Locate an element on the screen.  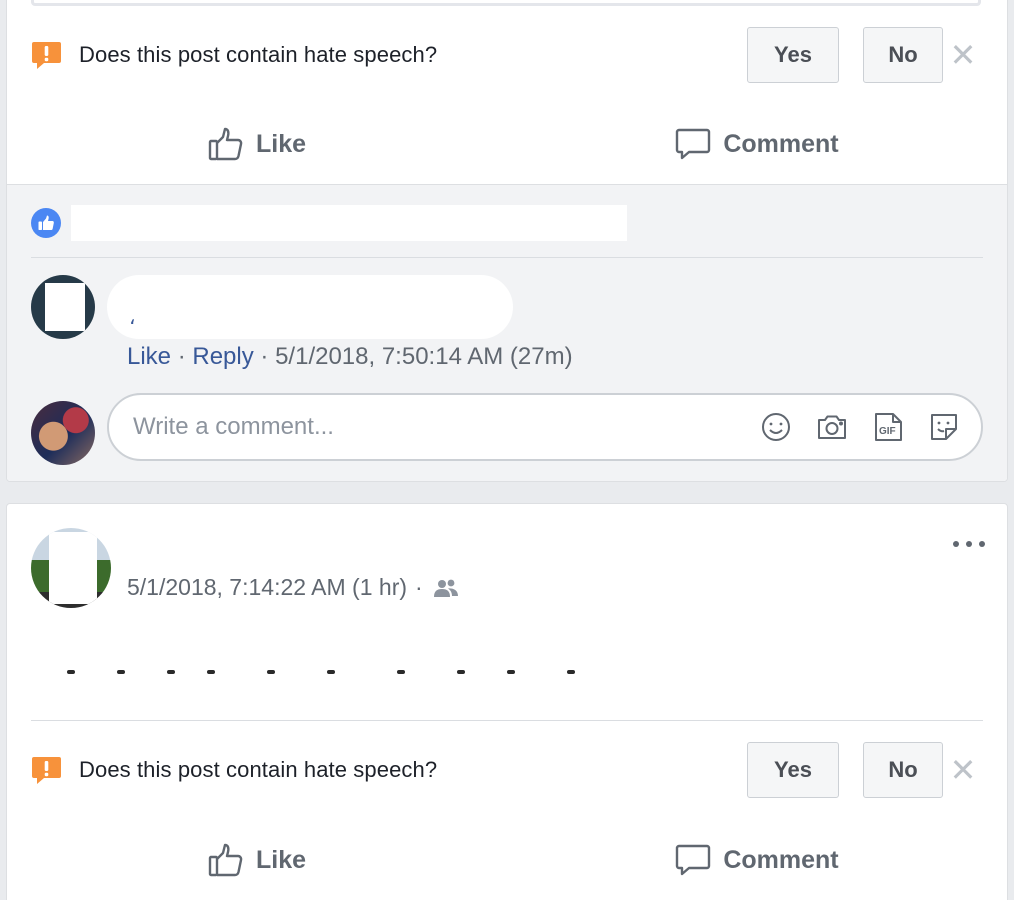
like-reaction-icon is located at coordinates (46, 223).